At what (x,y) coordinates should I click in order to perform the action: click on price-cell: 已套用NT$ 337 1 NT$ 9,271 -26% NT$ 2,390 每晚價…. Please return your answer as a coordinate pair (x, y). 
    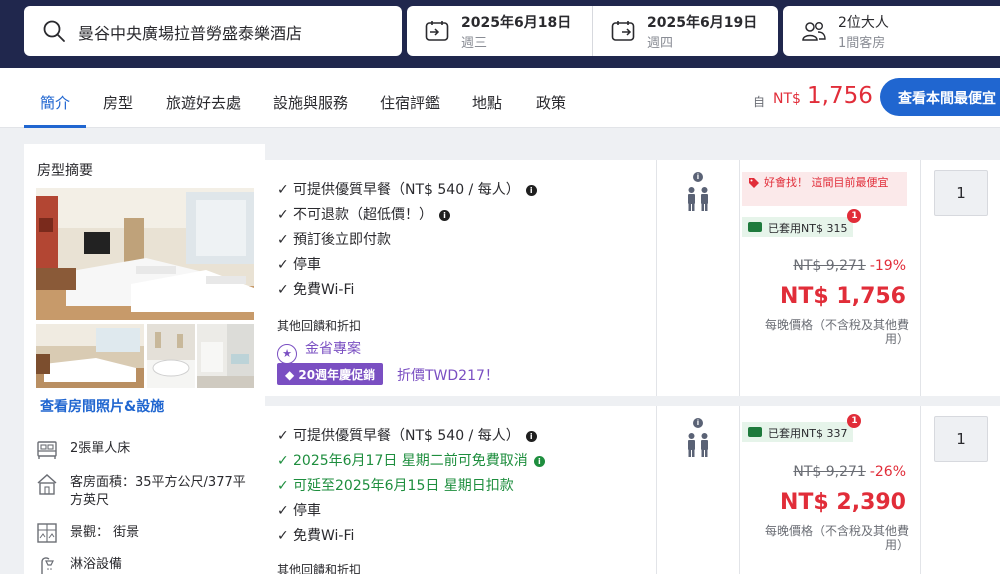
    Looking at the image, I should click on (830, 490).